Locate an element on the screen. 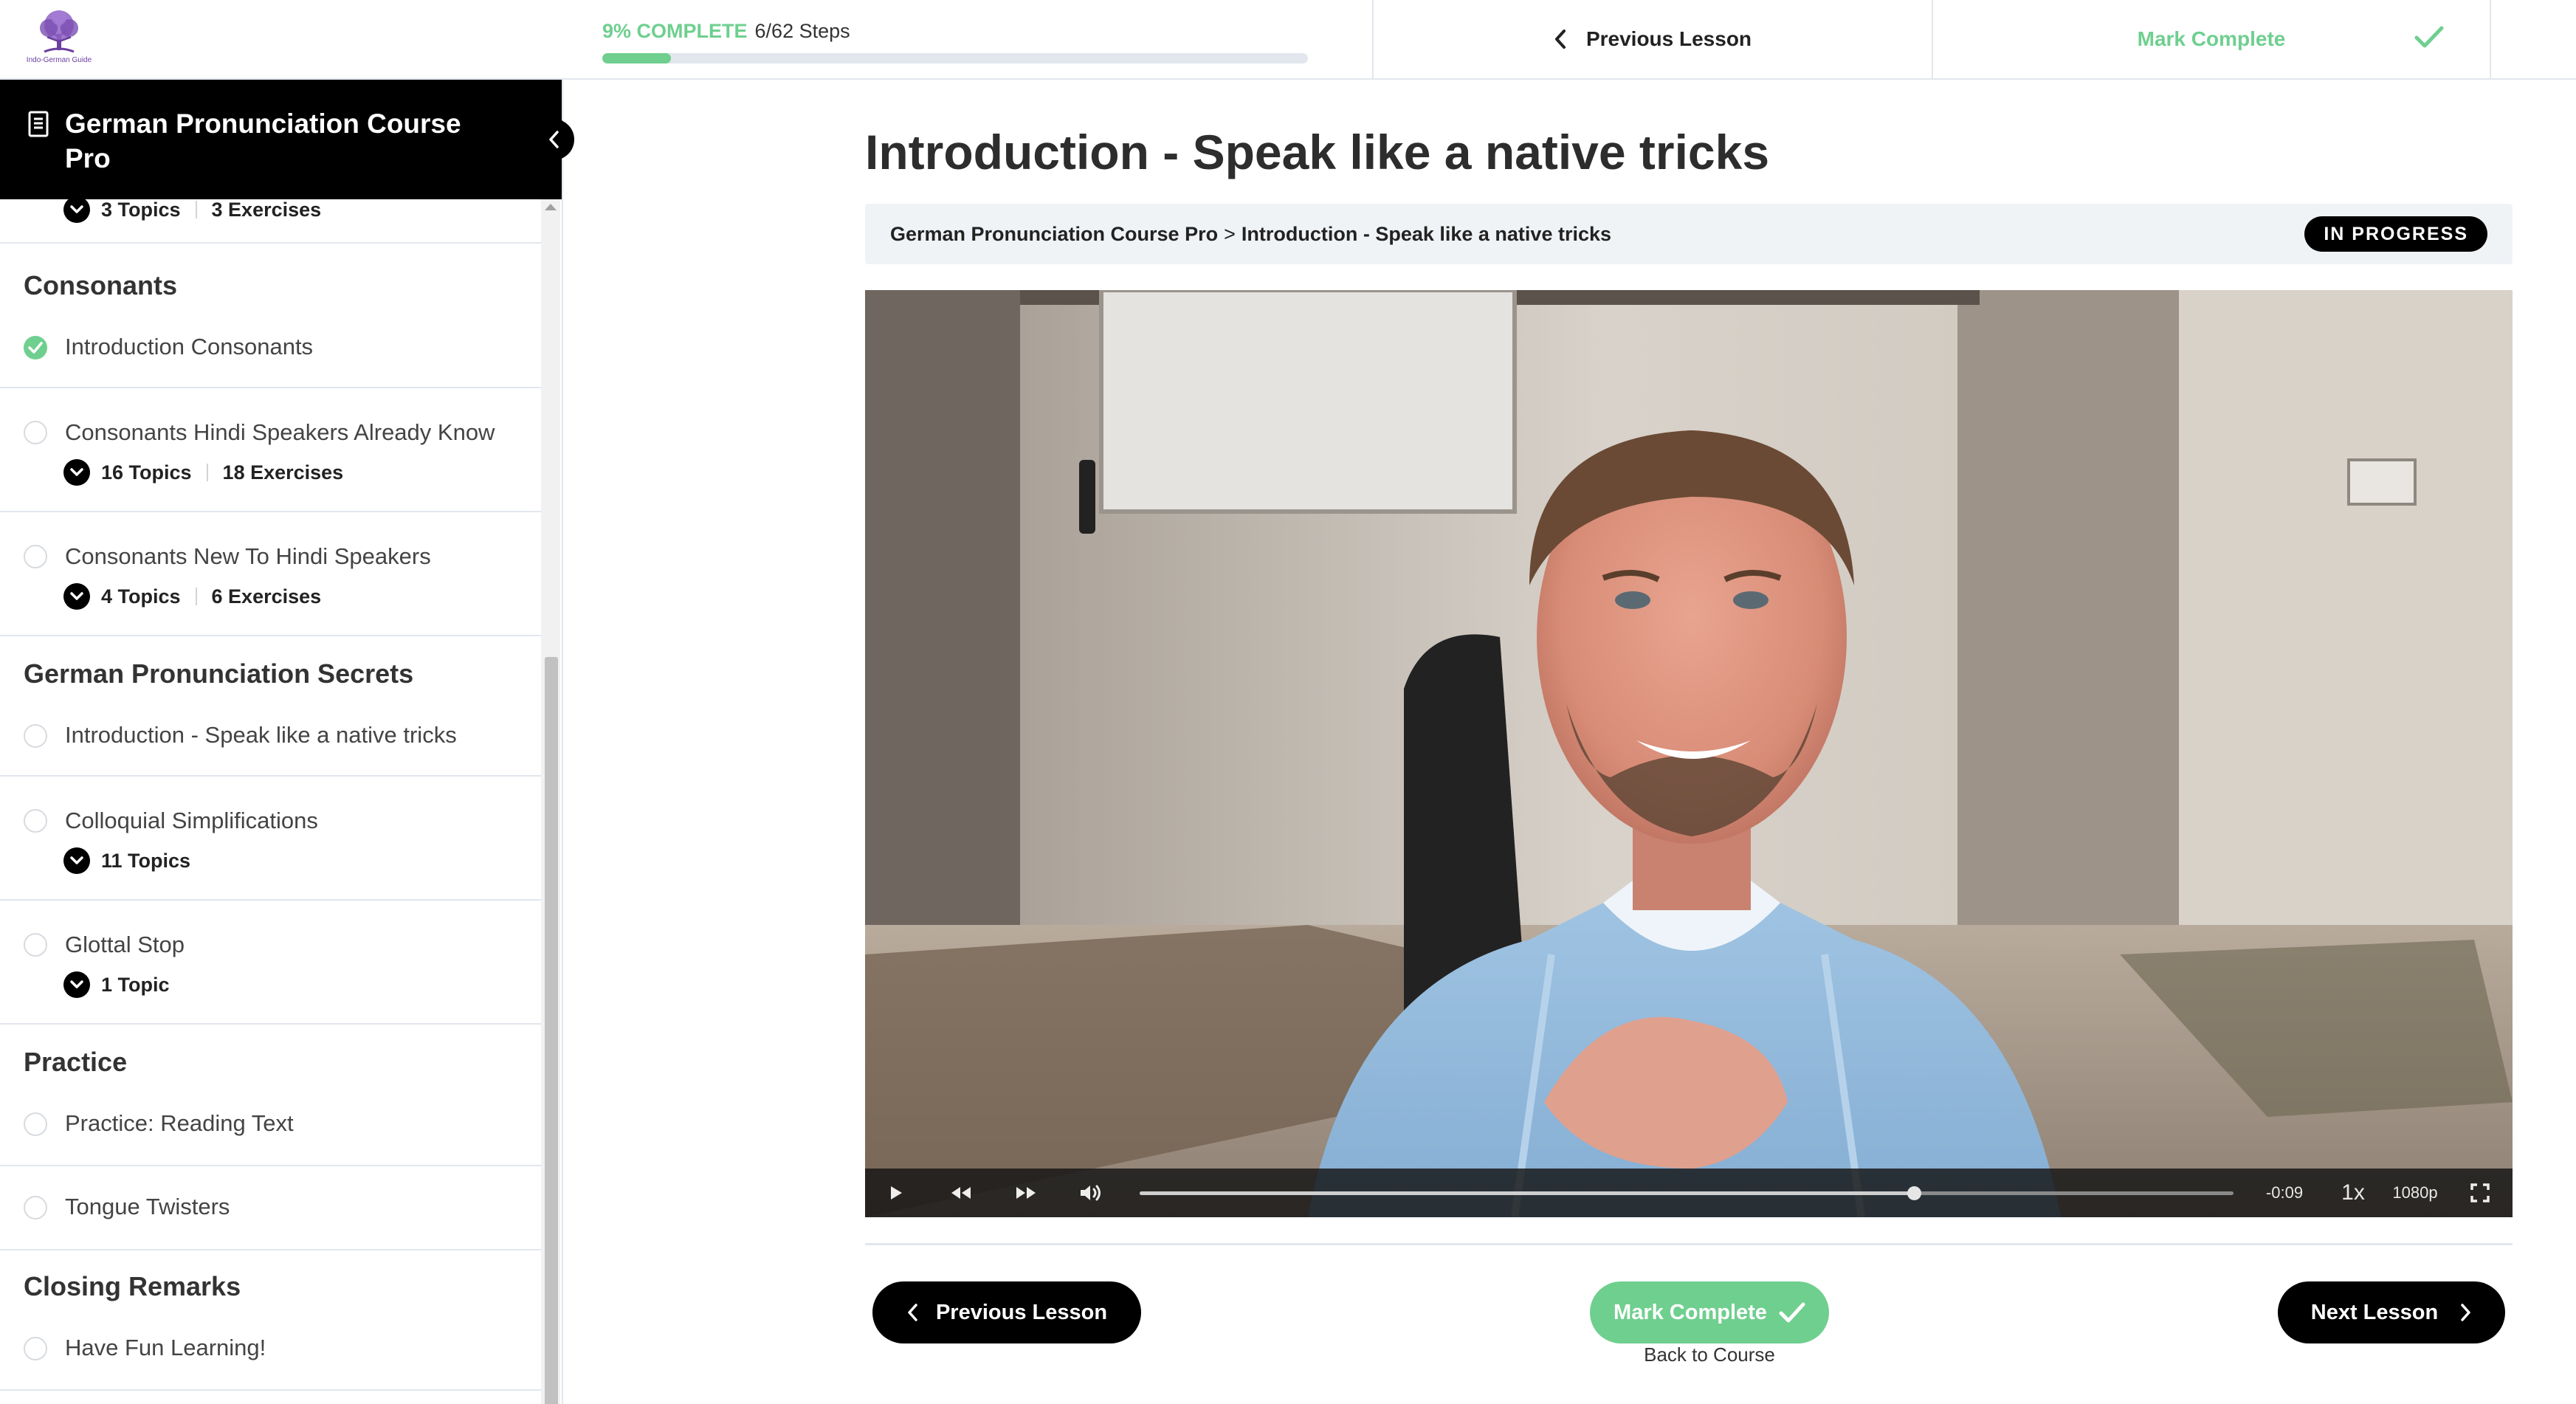 The width and height of the screenshot is (2576, 1404). progress-bar is located at coordinates (955, 58).